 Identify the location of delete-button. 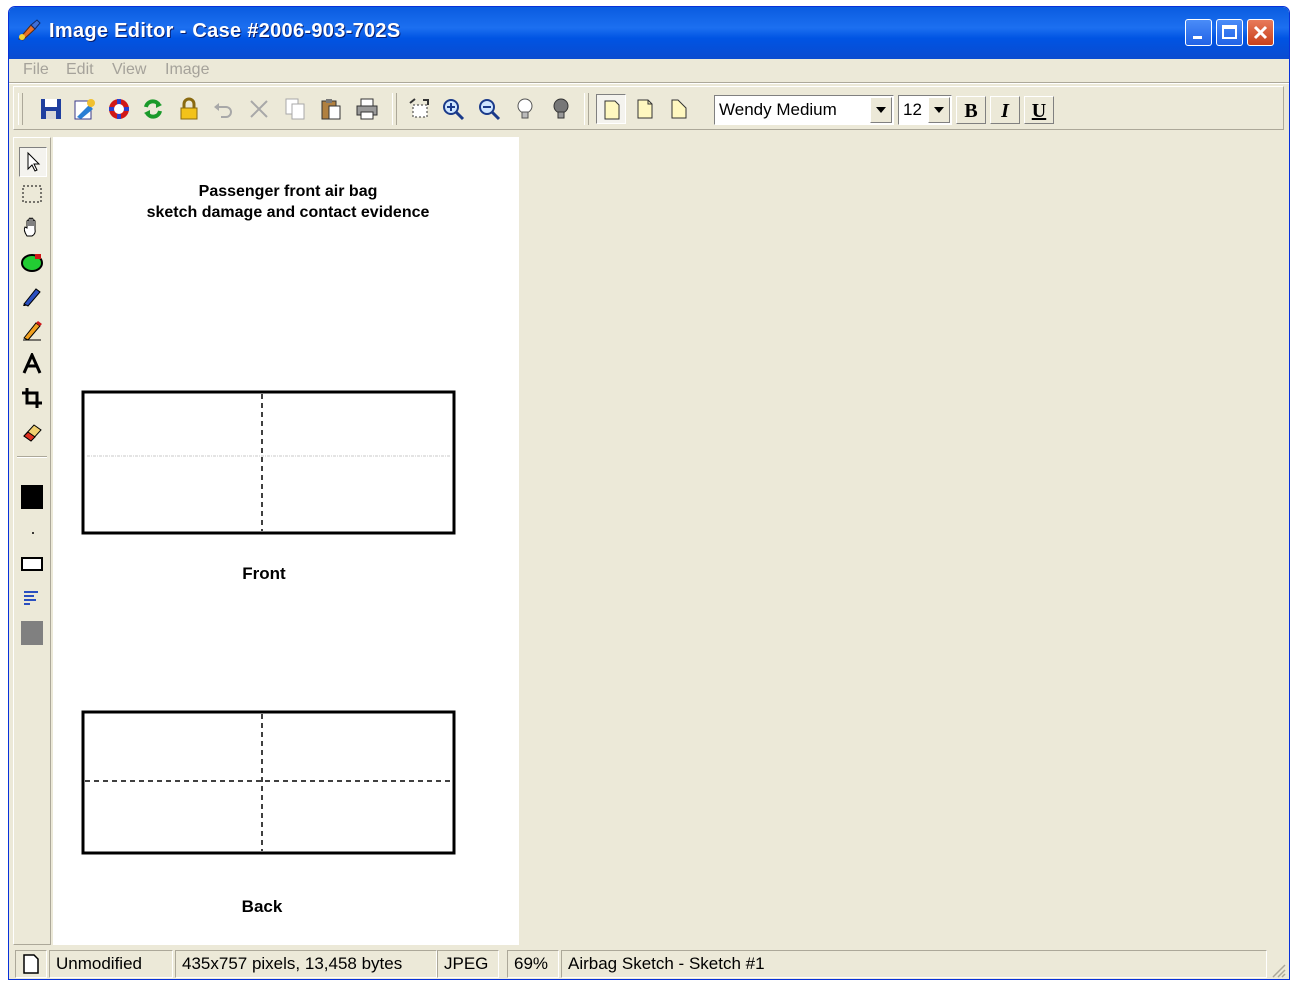
(259, 109).